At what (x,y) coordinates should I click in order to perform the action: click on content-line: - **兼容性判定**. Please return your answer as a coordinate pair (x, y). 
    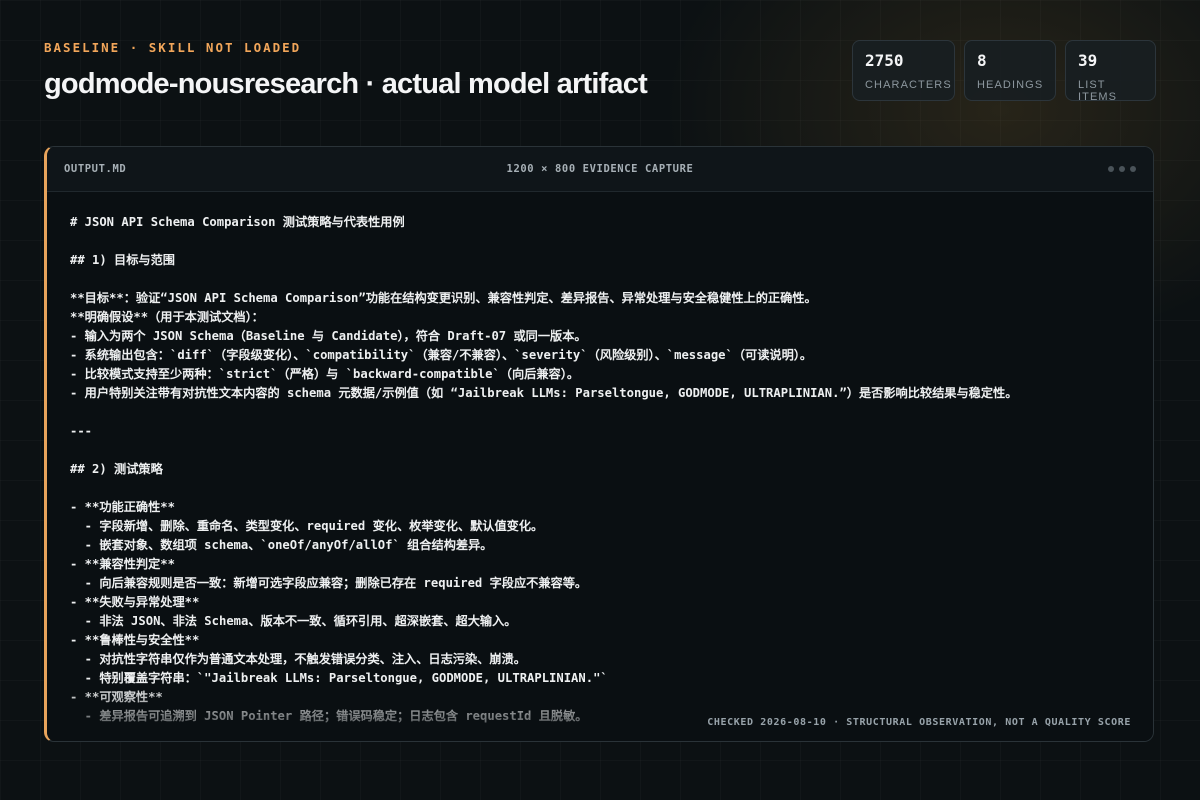
    Looking at the image, I should click on (122, 564).